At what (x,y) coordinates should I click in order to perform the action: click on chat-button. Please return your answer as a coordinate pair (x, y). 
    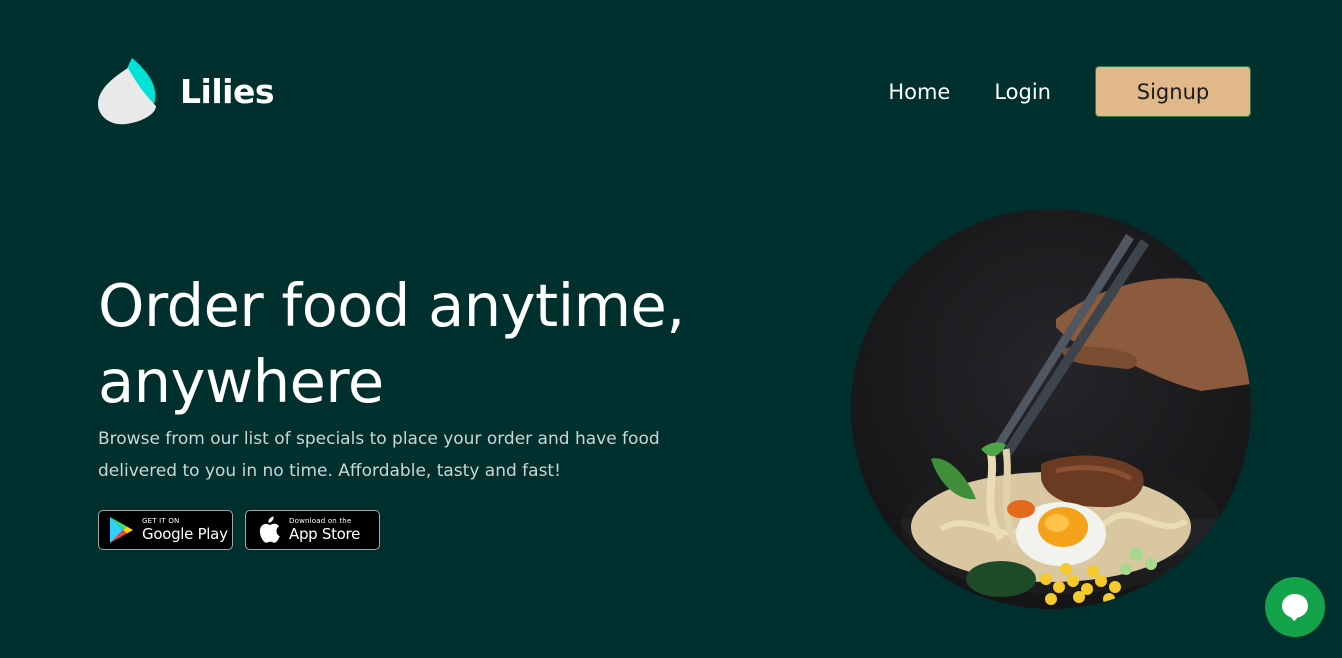
    Looking at the image, I should click on (1295, 607).